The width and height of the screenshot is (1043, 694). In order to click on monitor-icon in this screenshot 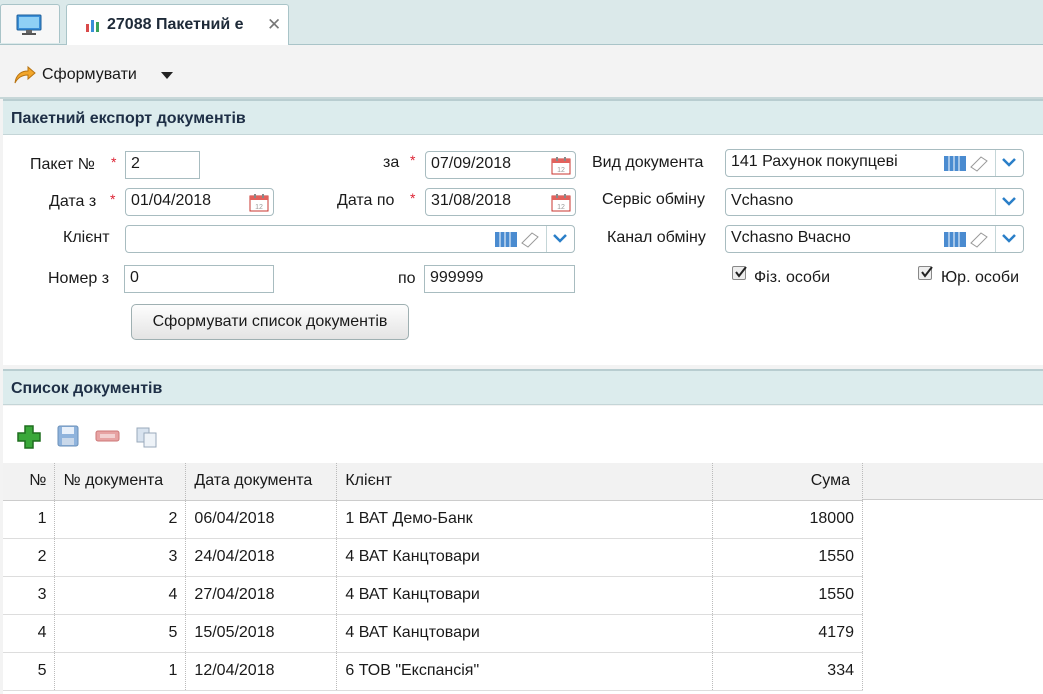, I will do `click(29, 24)`.